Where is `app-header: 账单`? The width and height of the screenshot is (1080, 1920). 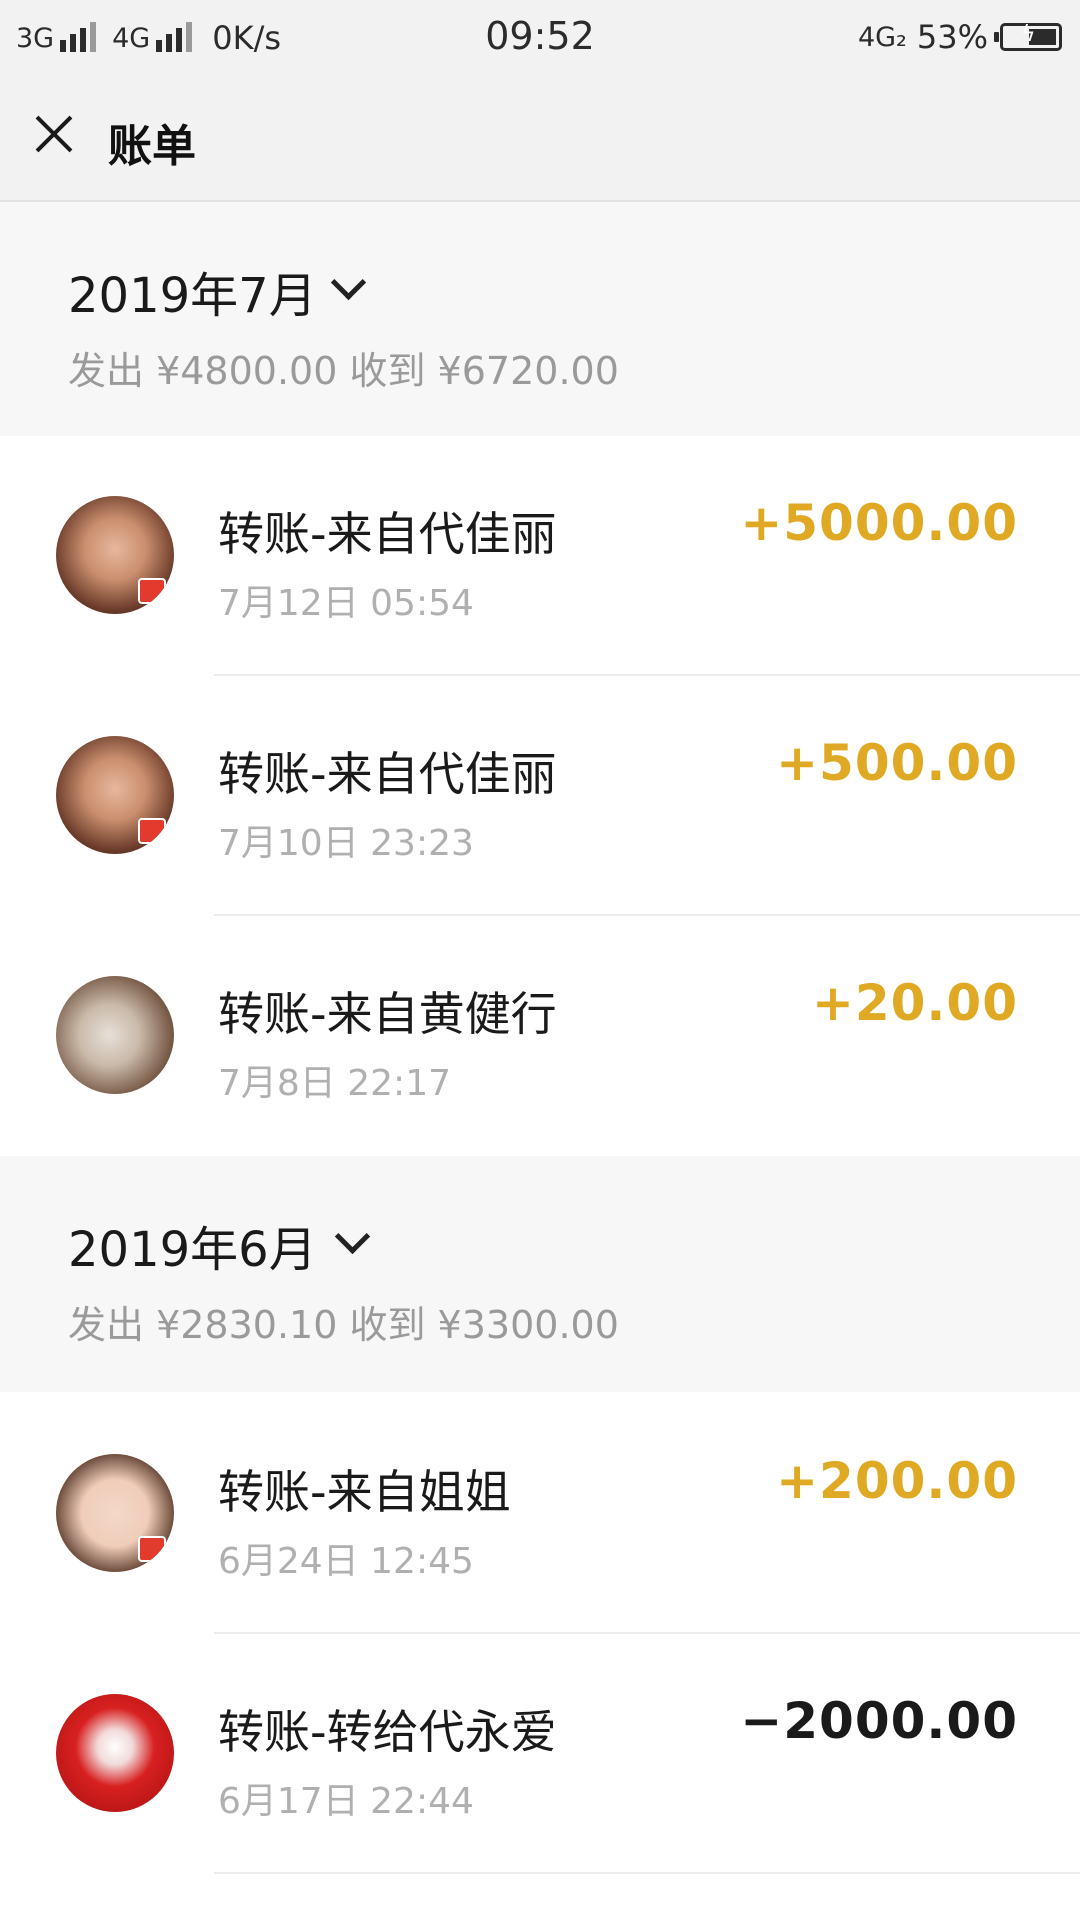
app-header: 账单 is located at coordinates (540, 140).